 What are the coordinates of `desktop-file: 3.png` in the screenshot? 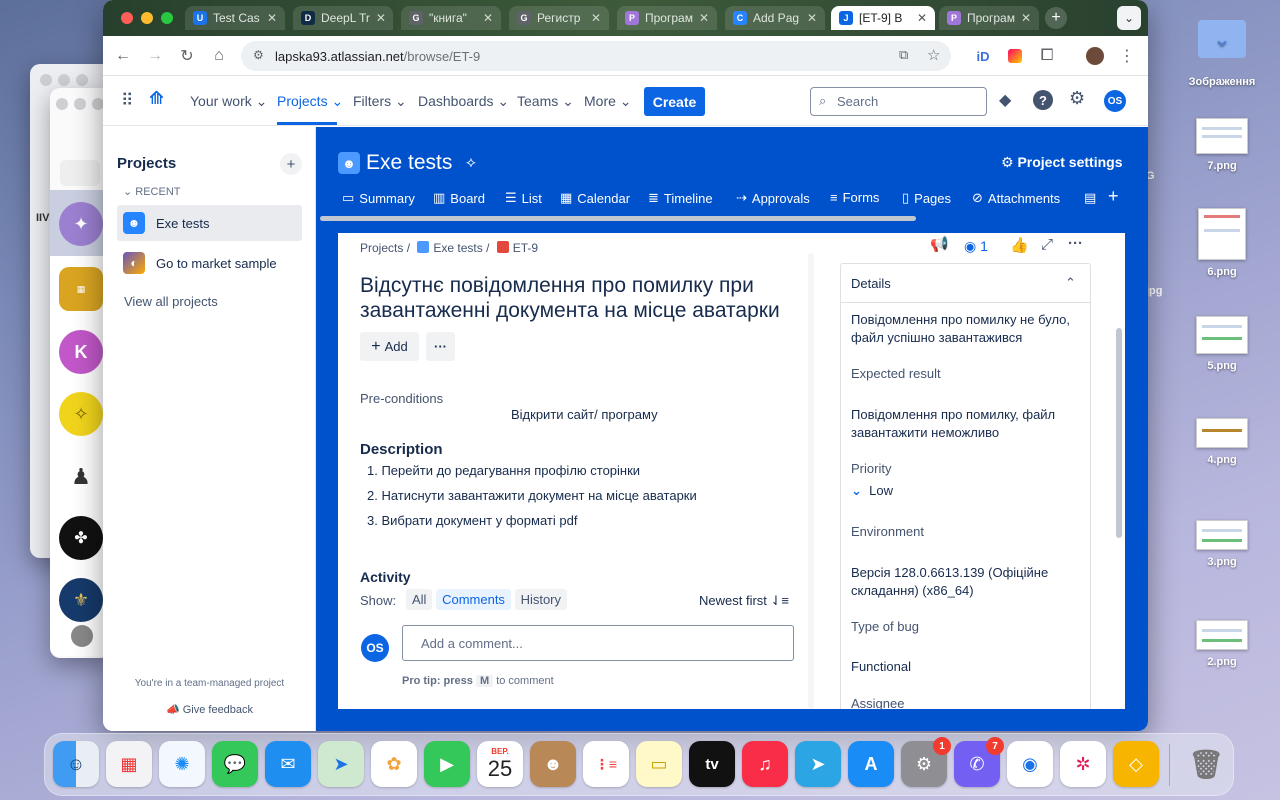 It's located at (1222, 544).